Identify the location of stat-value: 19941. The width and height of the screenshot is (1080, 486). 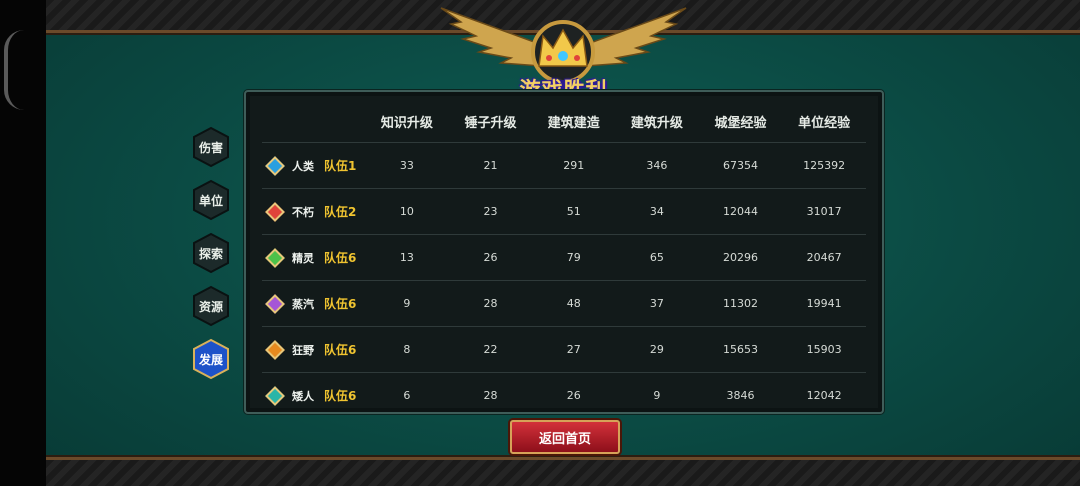
(824, 303).